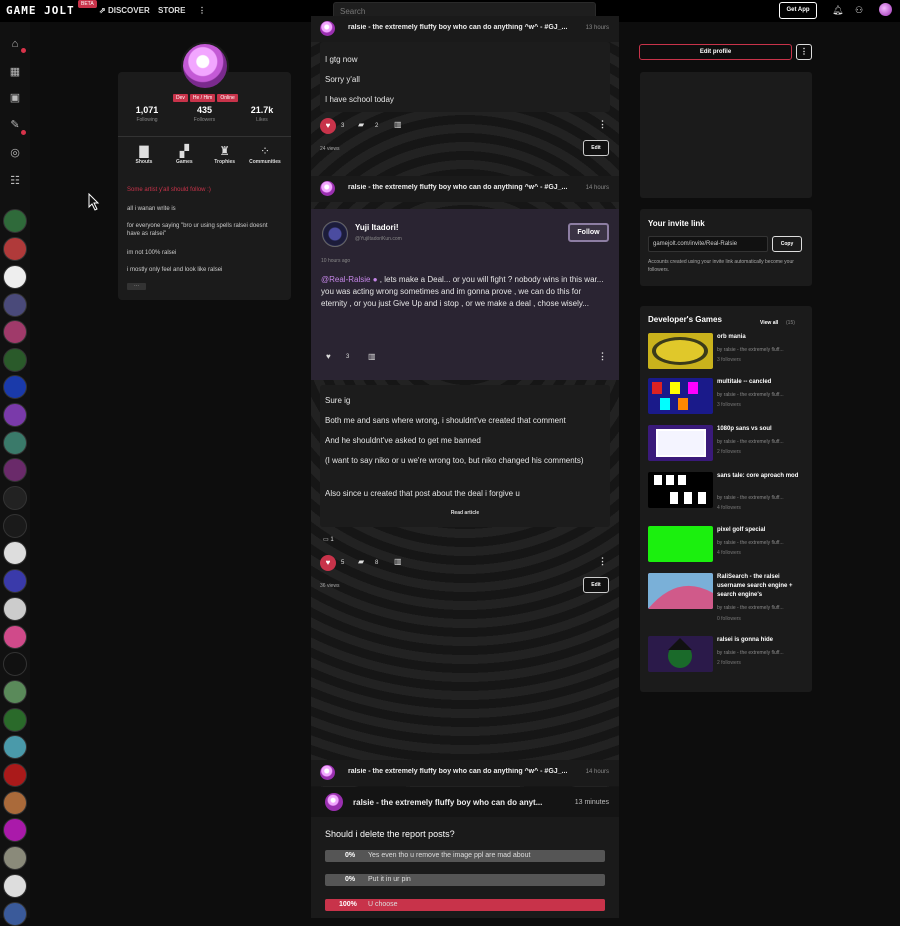 The height and width of the screenshot is (926, 900). I want to click on gift-count: ▭ 1, so click(328, 539).